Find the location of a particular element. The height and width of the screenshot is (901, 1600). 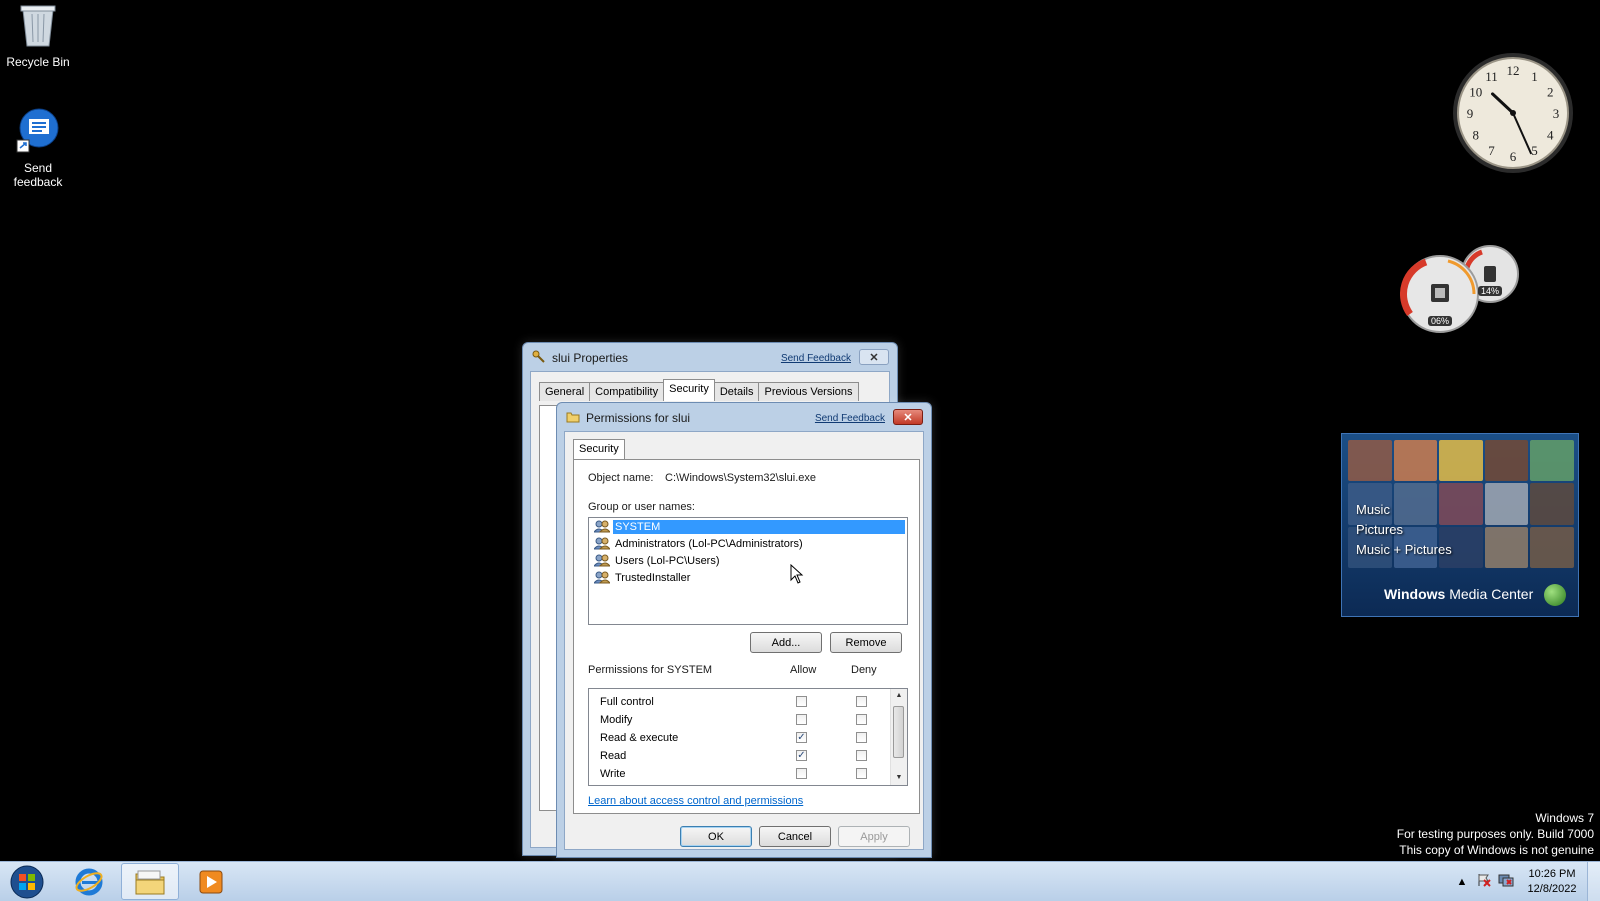

permission-name: Modify is located at coordinates (616, 720).